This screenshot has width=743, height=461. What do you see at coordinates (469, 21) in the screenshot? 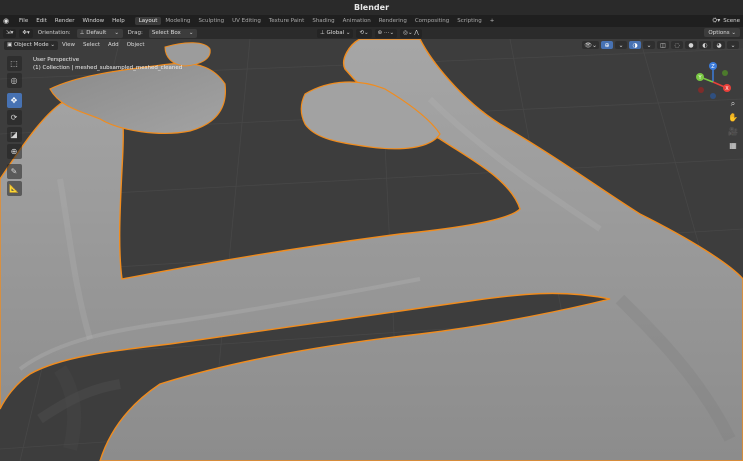
I see `tab-scripting: Scripting` at bounding box center [469, 21].